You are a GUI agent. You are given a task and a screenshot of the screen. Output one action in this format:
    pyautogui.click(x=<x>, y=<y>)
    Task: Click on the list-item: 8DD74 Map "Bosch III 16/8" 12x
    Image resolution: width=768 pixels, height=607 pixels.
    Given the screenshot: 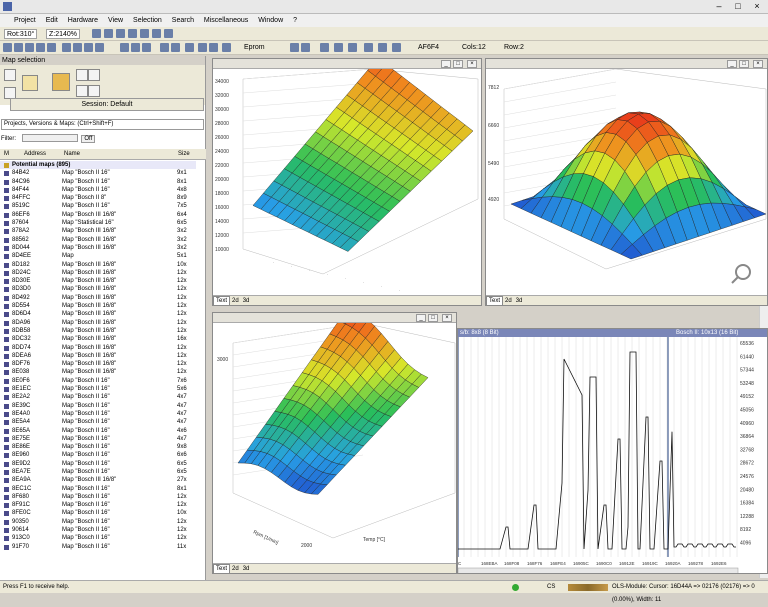 What is the action you would take?
    pyautogui.click(x=98, y=348)
    